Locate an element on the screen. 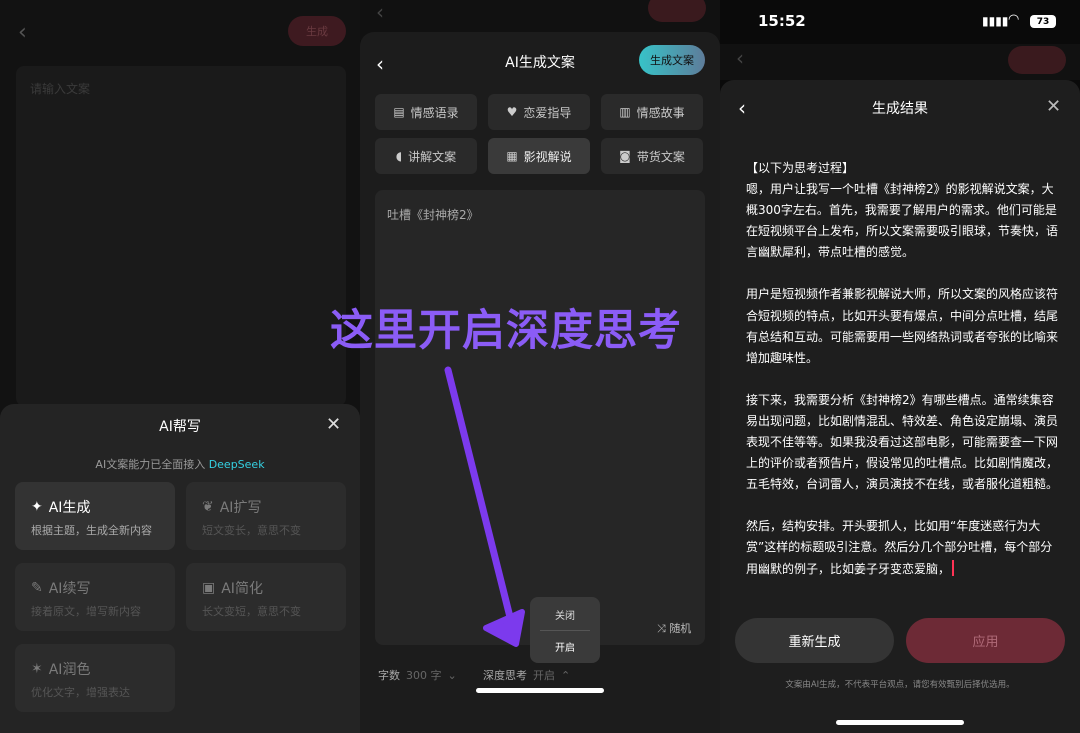 The image size is (1080, 733). regenerate-button: 重新生成 is located at coordinates (814, 640).